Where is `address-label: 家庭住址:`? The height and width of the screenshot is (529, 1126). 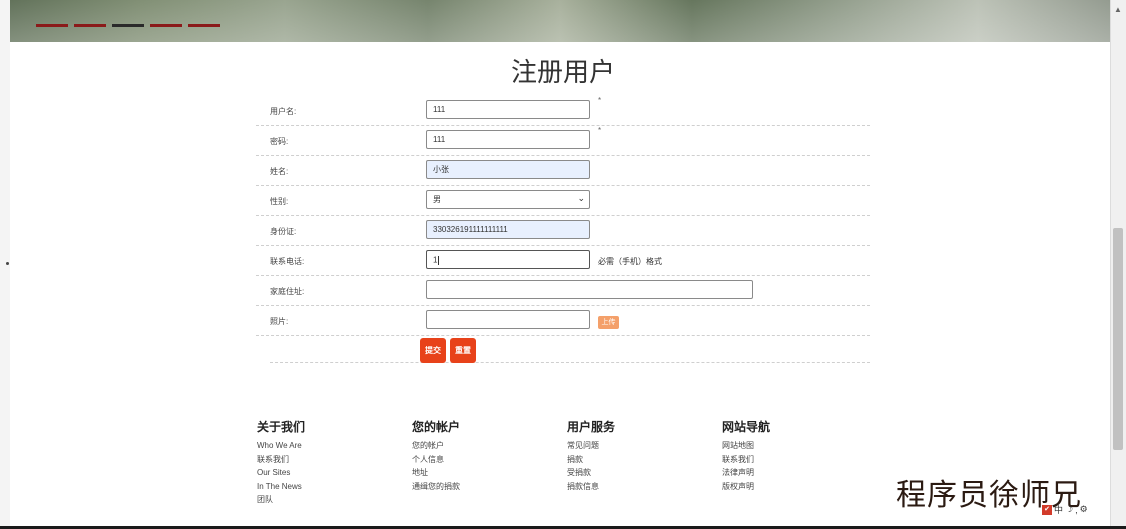
address-label: 家庭住址: is located at coordinates (287, 291).